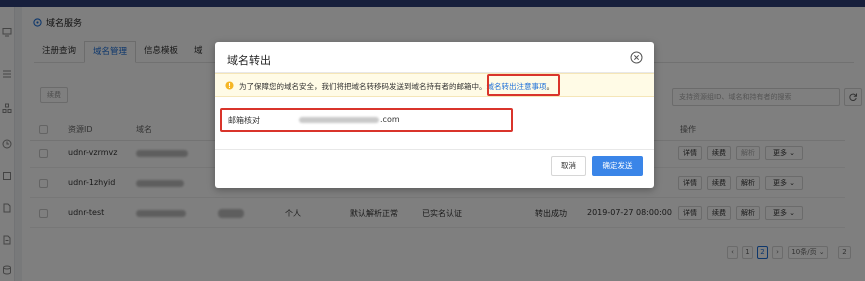 The height and width of the screenshot is (281, 865). I want to click on highlight-box-notes-link, so click(523, 85).